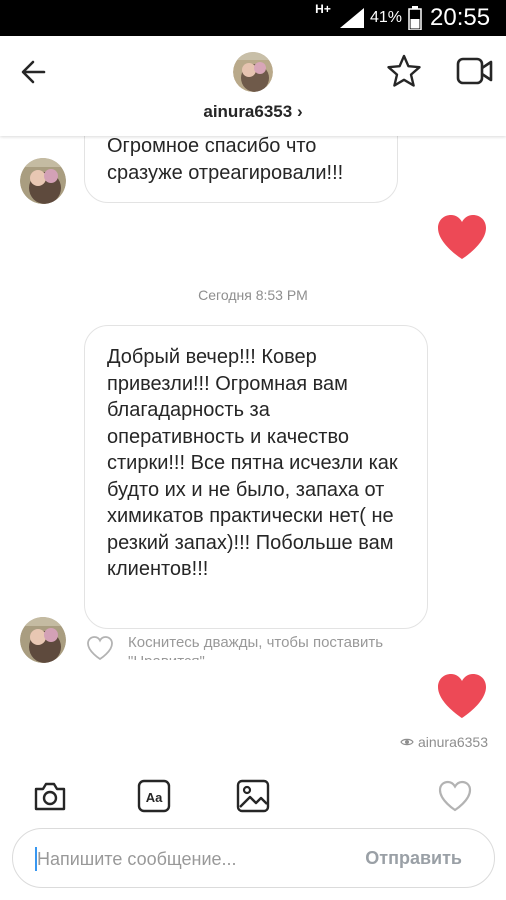 Image resolution: width=506 pixels, height=900 pixels. Describe the element at coordinates (455, 796) in the screenshot. I see `heart-icon` at that location.